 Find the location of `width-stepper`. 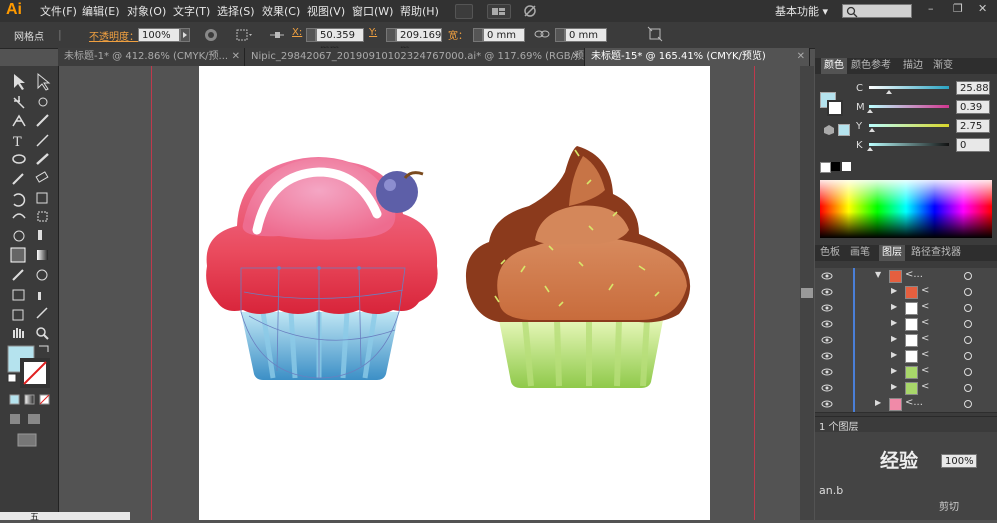

width-stepper is located at coordinates (478, 35).